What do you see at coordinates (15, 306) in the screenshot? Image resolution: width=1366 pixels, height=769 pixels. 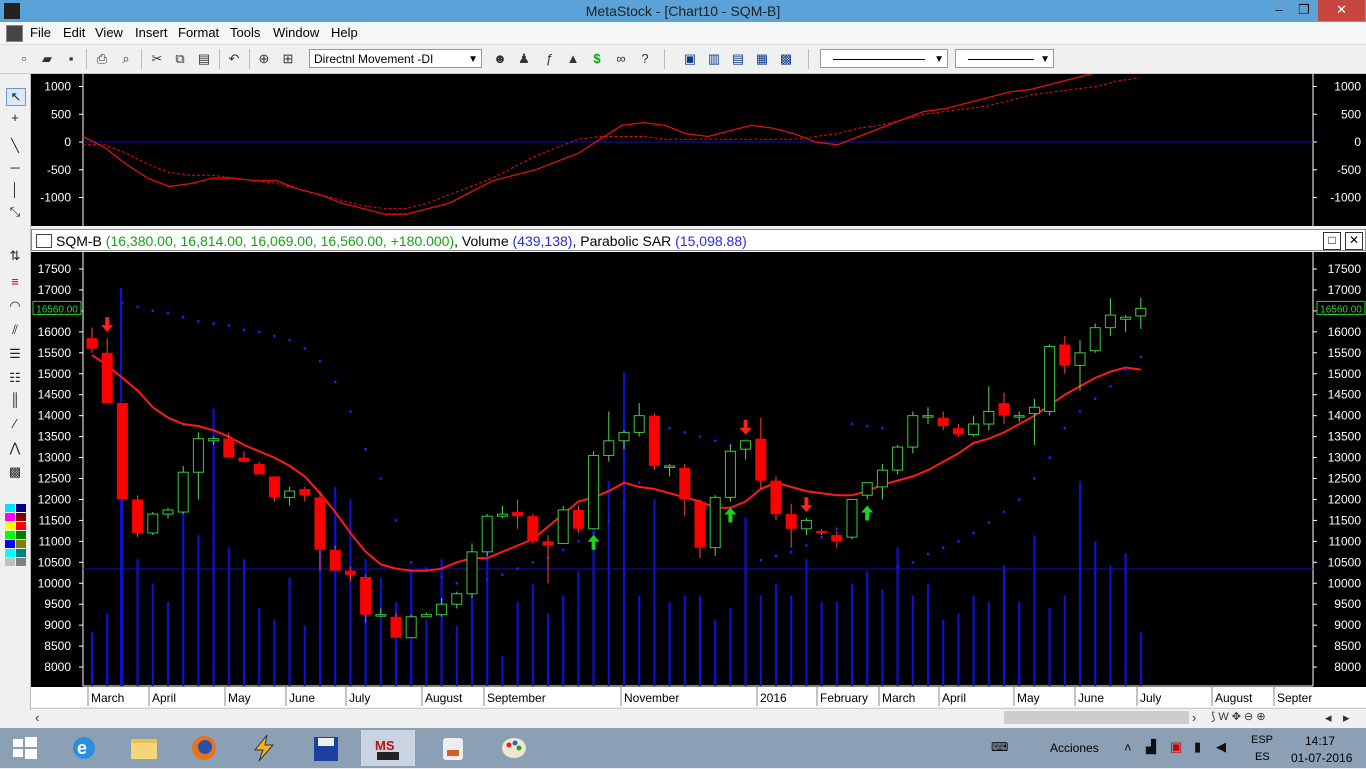 I see `arc-tool-icon: ◠` at bounding box center [15, 306].